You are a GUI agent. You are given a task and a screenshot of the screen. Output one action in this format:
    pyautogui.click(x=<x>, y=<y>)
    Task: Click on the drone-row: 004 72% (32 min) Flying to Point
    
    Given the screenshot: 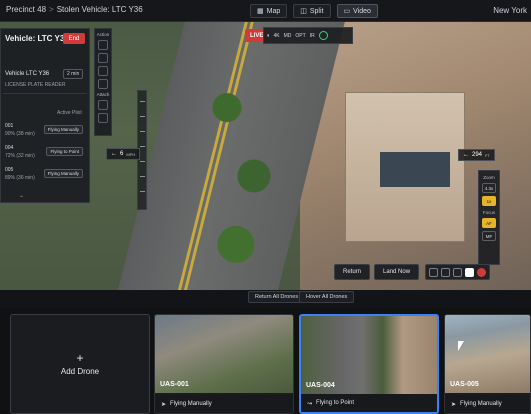 What is the action you would take?
    pyautogui.click(x=45, y=153)
    